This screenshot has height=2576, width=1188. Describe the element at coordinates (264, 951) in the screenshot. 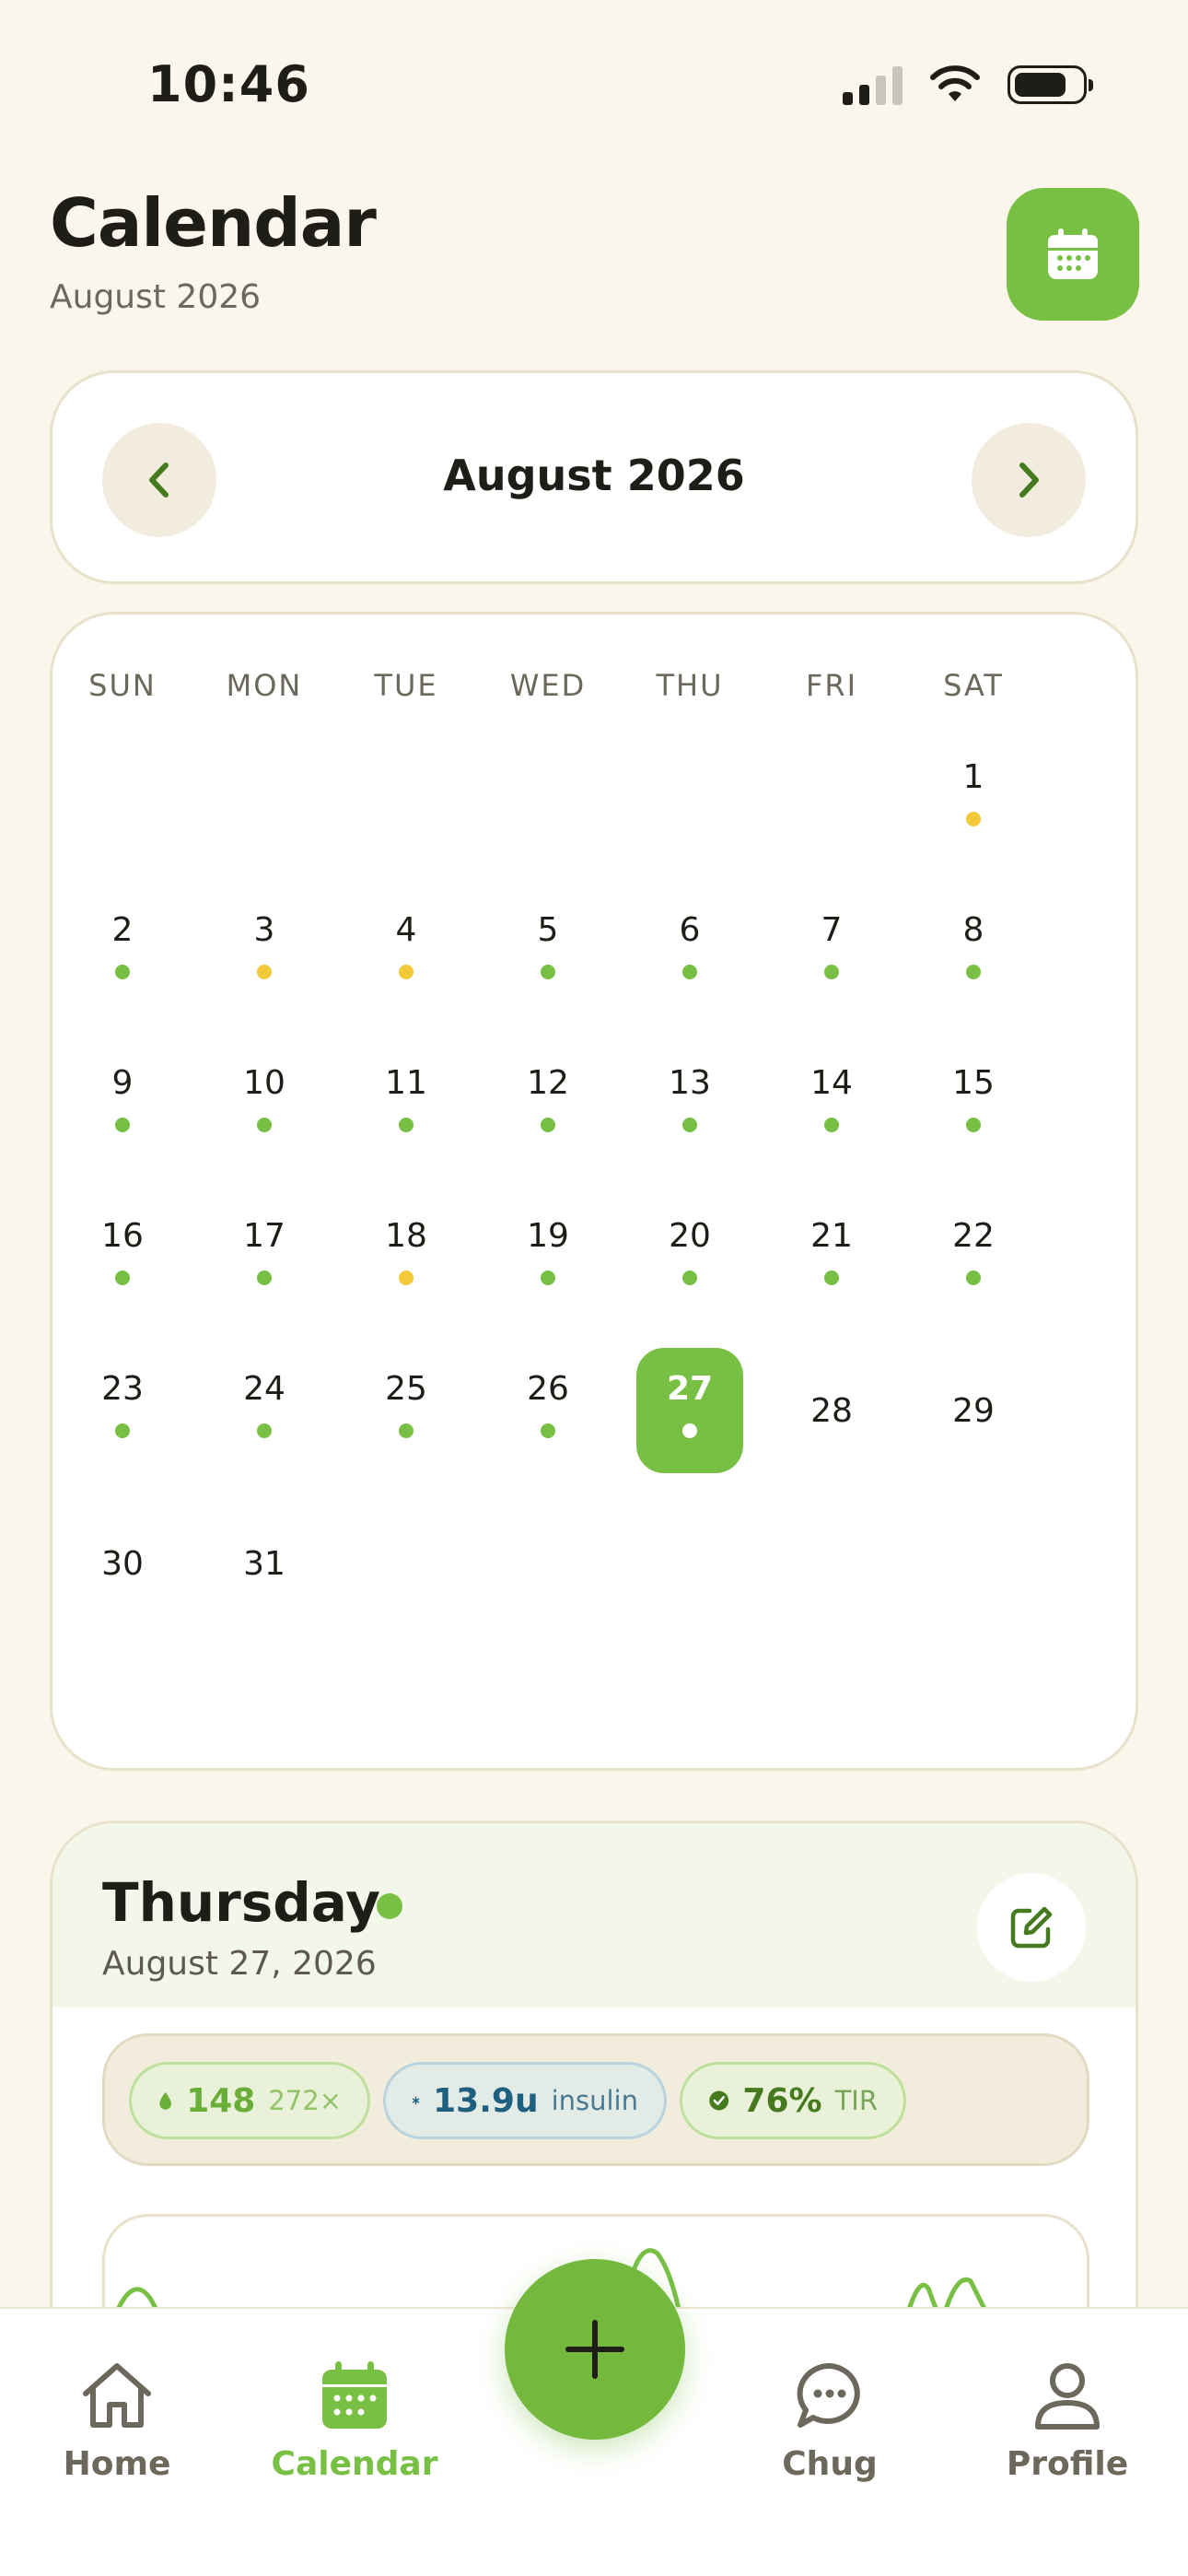

I see `calendar-day: 3` at that location.